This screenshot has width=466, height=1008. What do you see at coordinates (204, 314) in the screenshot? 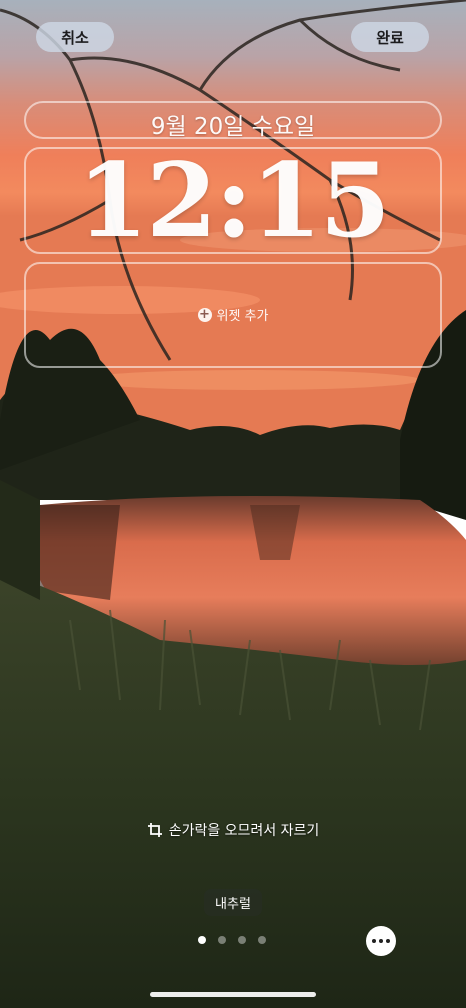
I see `plus-circle-icon: +` at bounding box center [204, 314].